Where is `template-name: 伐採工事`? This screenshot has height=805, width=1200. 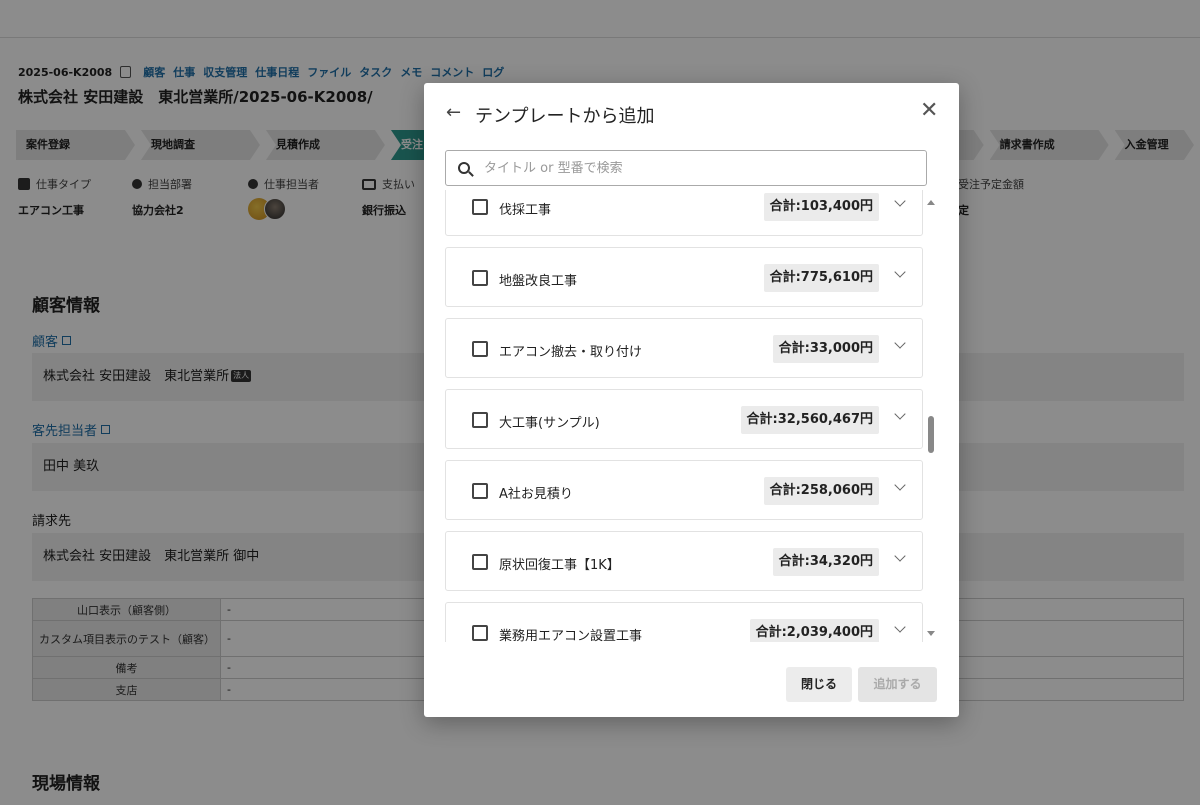
template-name: 伐採工事 is located at coordinates (525, 210).